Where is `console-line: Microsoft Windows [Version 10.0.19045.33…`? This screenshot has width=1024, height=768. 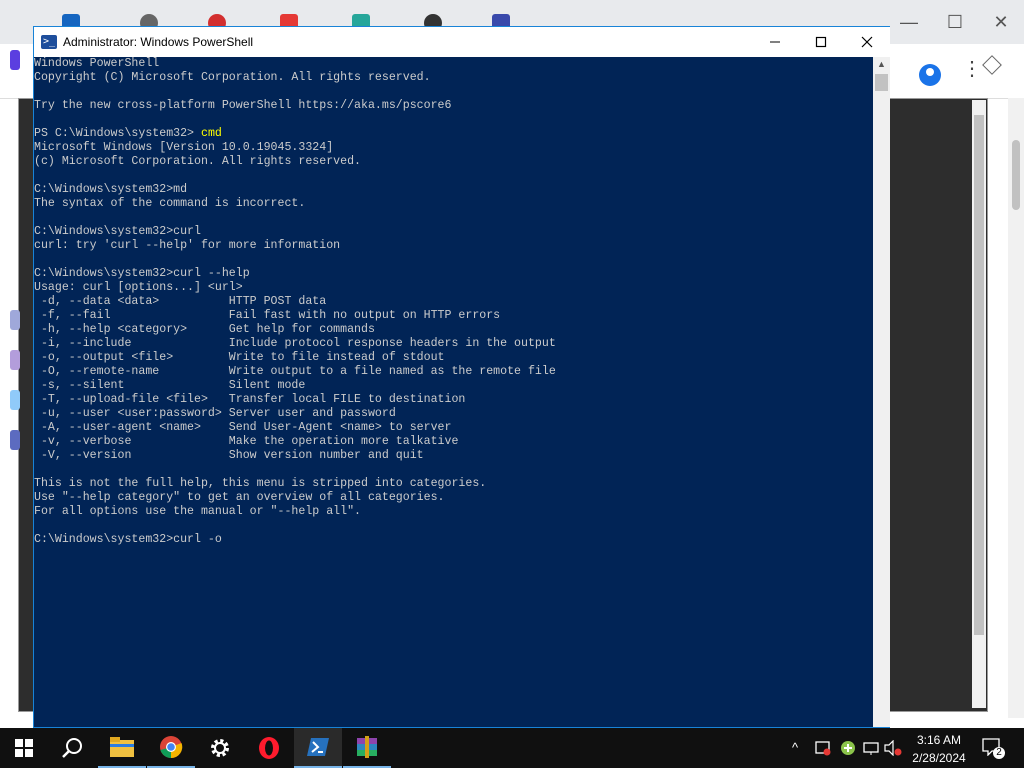
console-line: Microsoft Windows [Version 10.0.19045.33… is located at coordinates (184, 147).